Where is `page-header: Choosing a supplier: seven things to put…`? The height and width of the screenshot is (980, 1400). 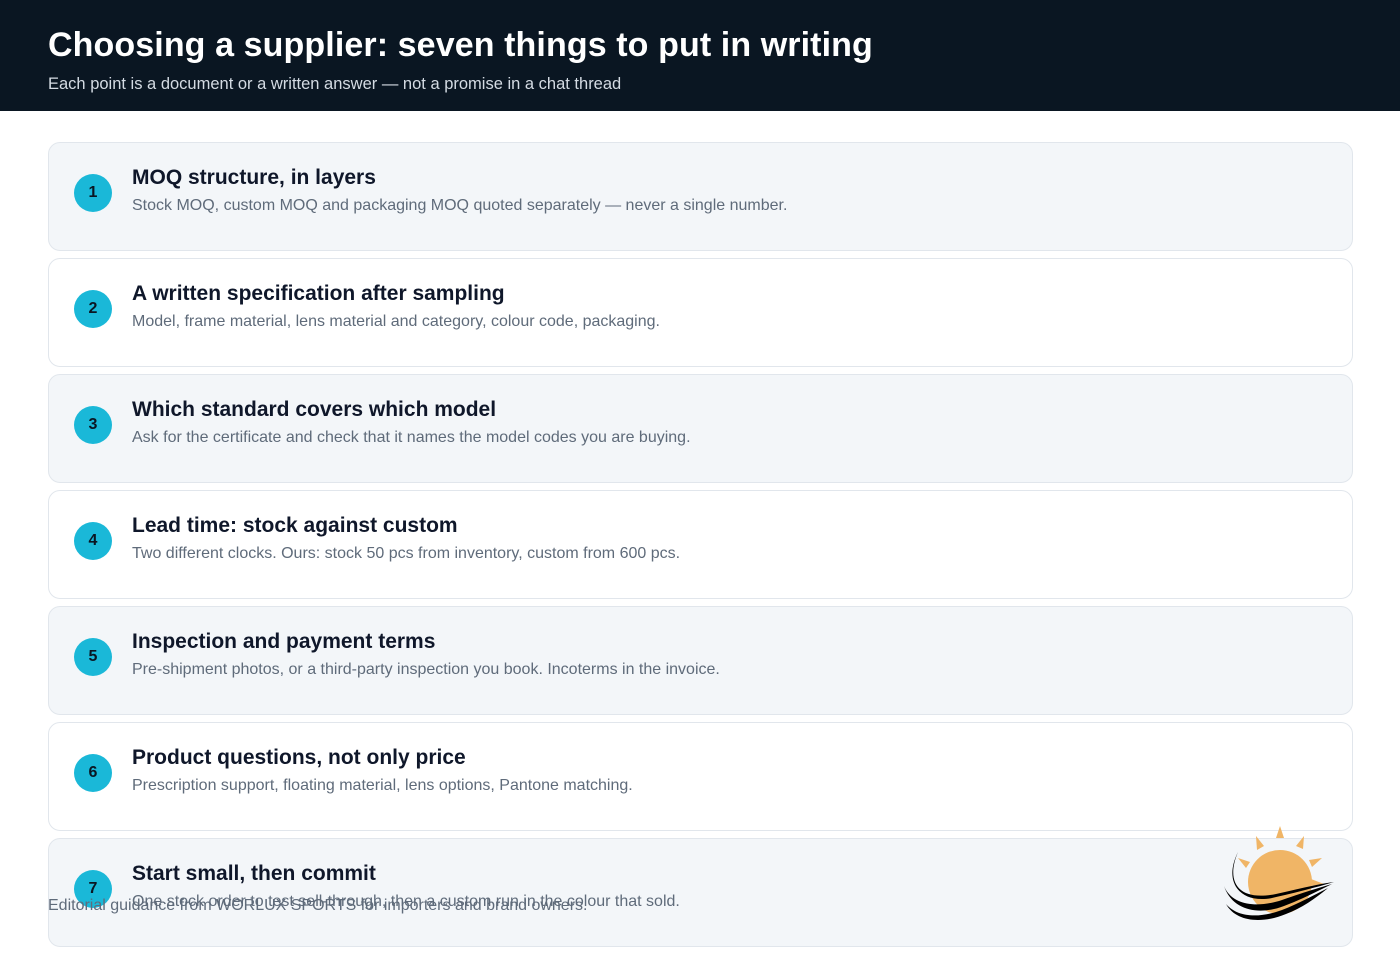
page-header: Choosing a supplier: seven things to put… is located at coordinates (700, 55).